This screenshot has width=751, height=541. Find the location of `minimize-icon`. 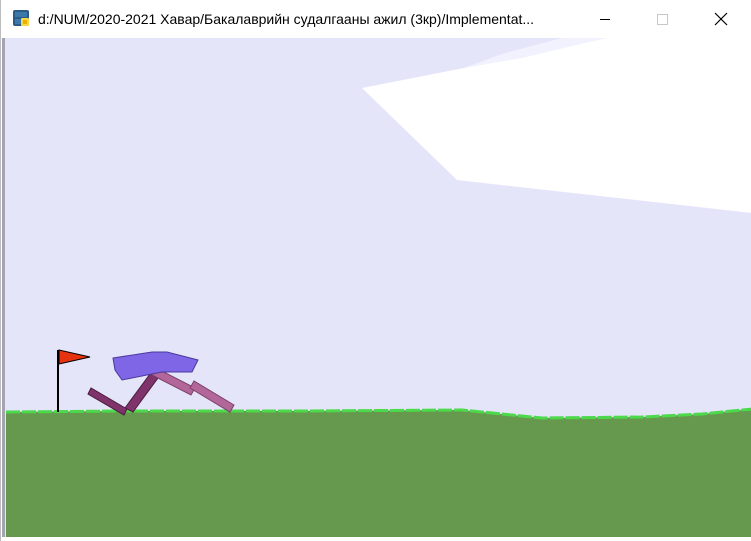

minimize-icon is located at coordinates (605, 19).